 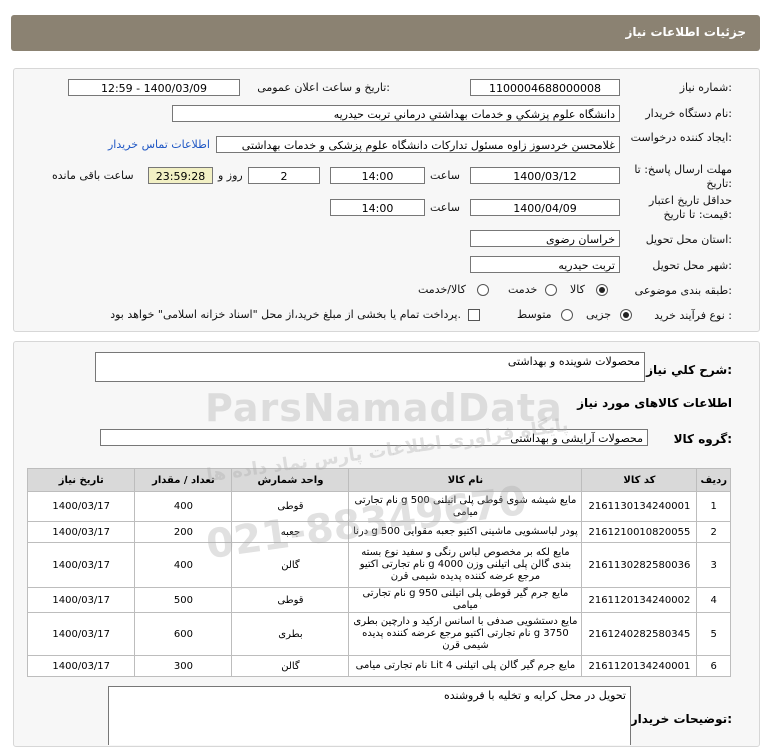 I want to click on category-label: طبقه بندی موضوعی:, so click(x=683, y=290).